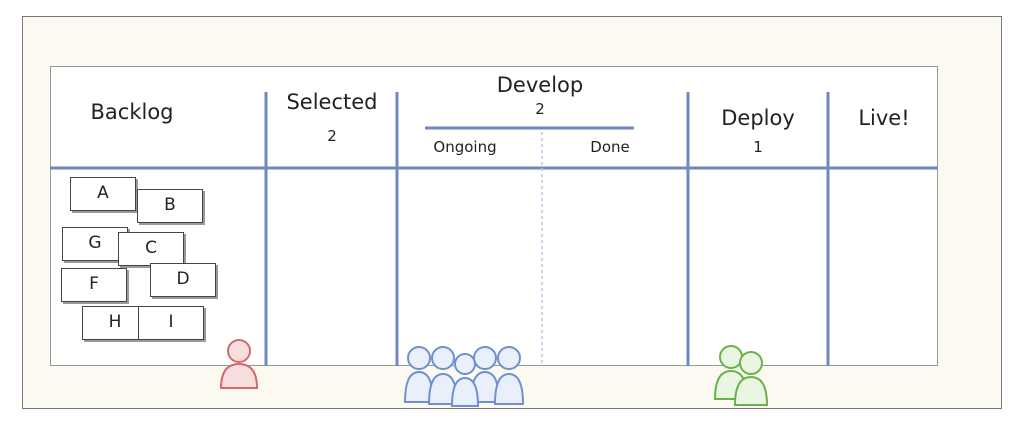 The height and width of the screenshot is (429, 1024). Describe the element at coordinates (540, 109) in the screenshot. I see `develop-wip-limit: 2` at that location.